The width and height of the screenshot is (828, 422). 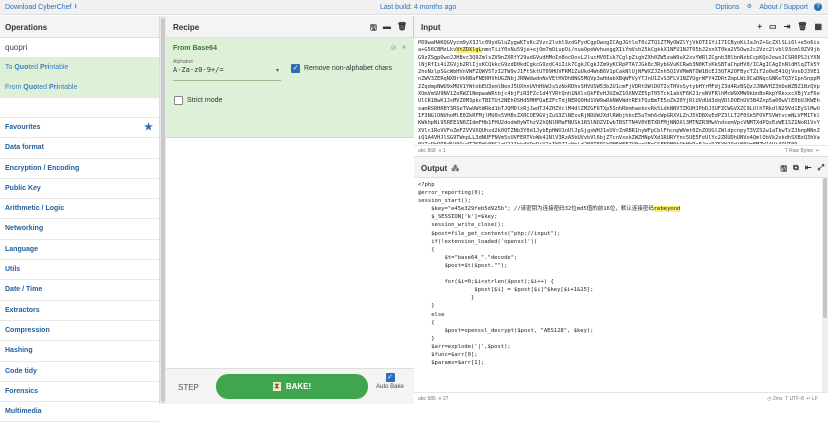 I want to click on category-label: Favourites, so click(x=23, y=127).